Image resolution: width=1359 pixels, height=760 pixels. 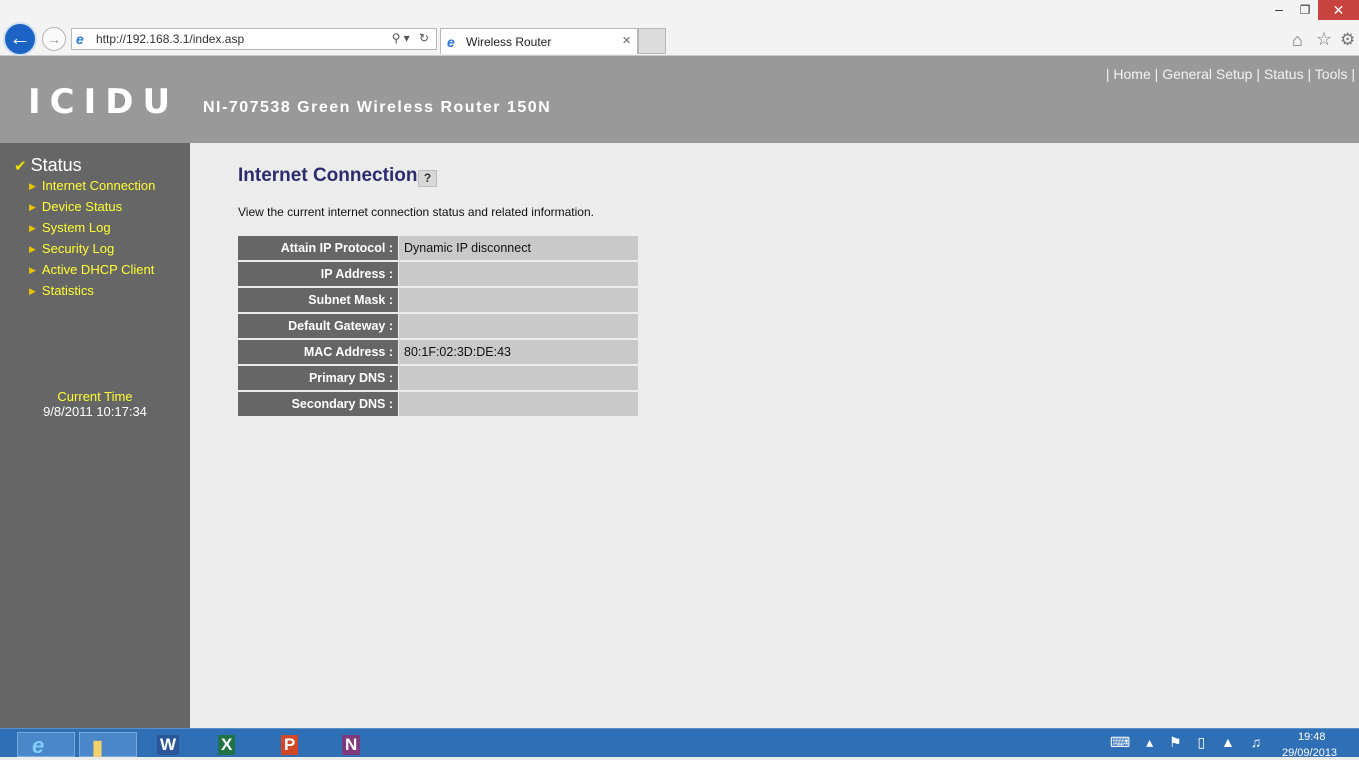 I want to click on row-label: Default Gateway :, so click(x=318, y=326).